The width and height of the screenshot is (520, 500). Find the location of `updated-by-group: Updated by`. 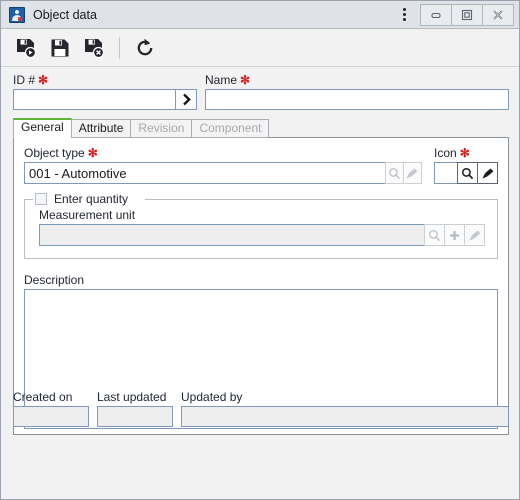

updated-by-group: Updated by is located at coordinates (345, 408).